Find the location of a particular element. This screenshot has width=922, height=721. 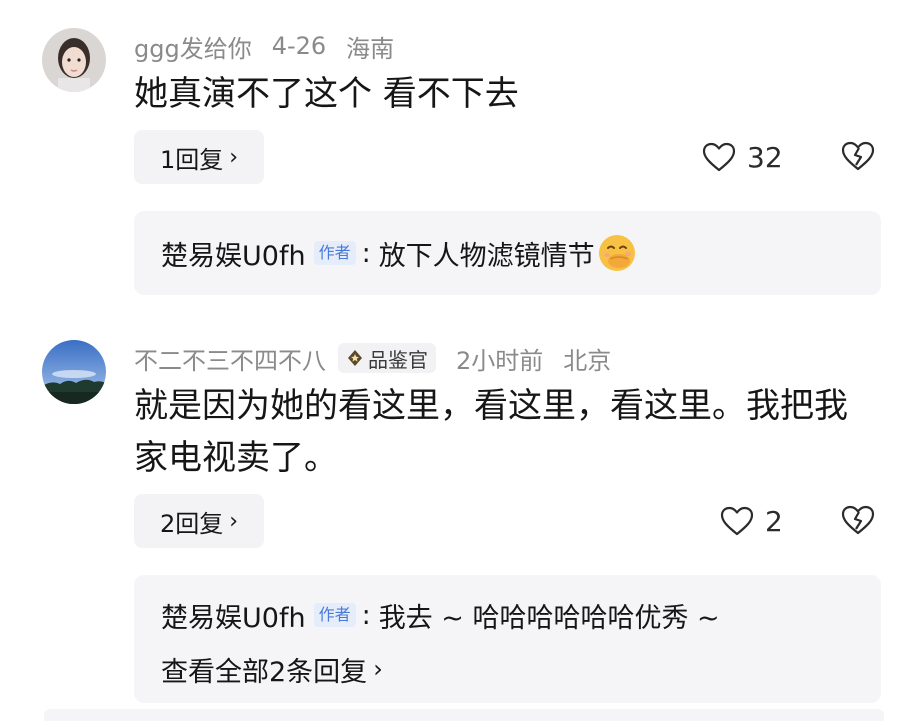

replies-button: 1回复 › is located at coordinates (199, 157).